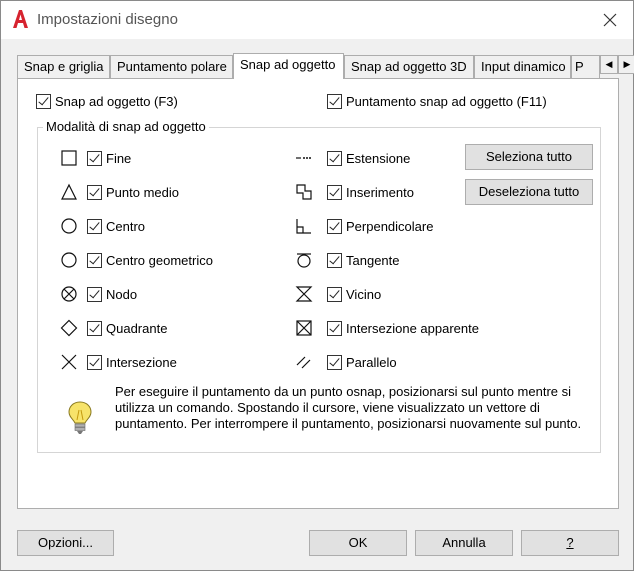  What do you see at coordinates (303, 362) in the screenshot?
I see `parallel-icon` at bounding box center [303, 362].